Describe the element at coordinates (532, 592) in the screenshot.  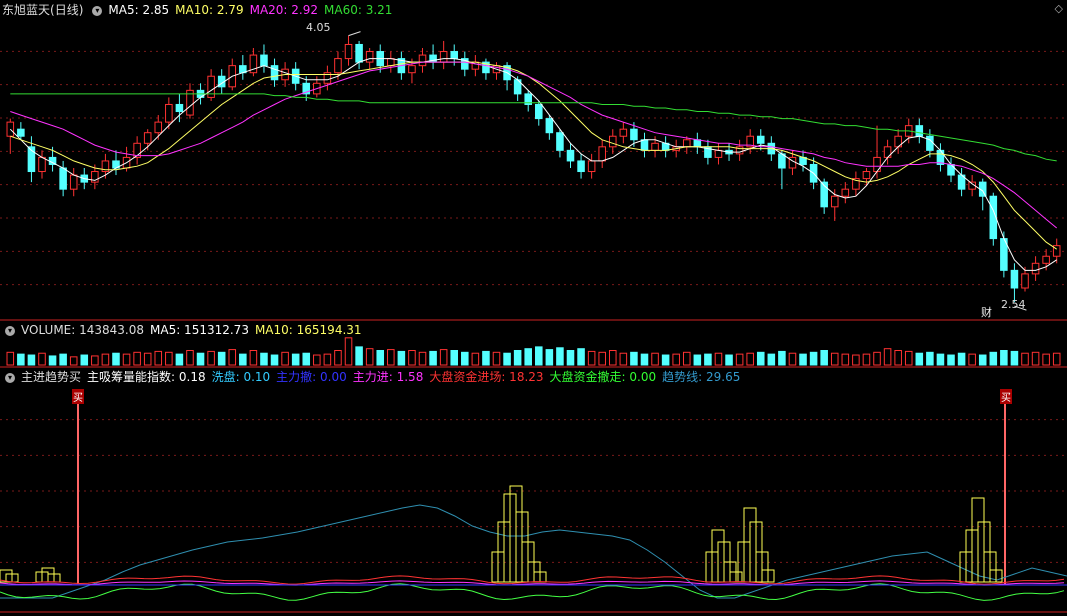
I see `capital-out-line` at that location.